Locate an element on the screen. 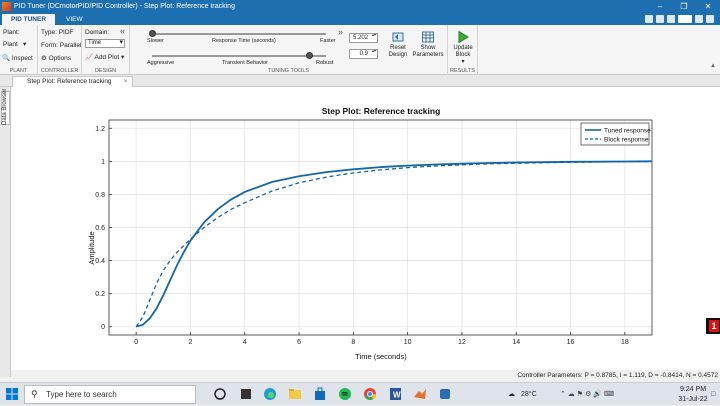 This screenshot has height=406, width=720. svg-text: W is located at coordinates (397, 395).